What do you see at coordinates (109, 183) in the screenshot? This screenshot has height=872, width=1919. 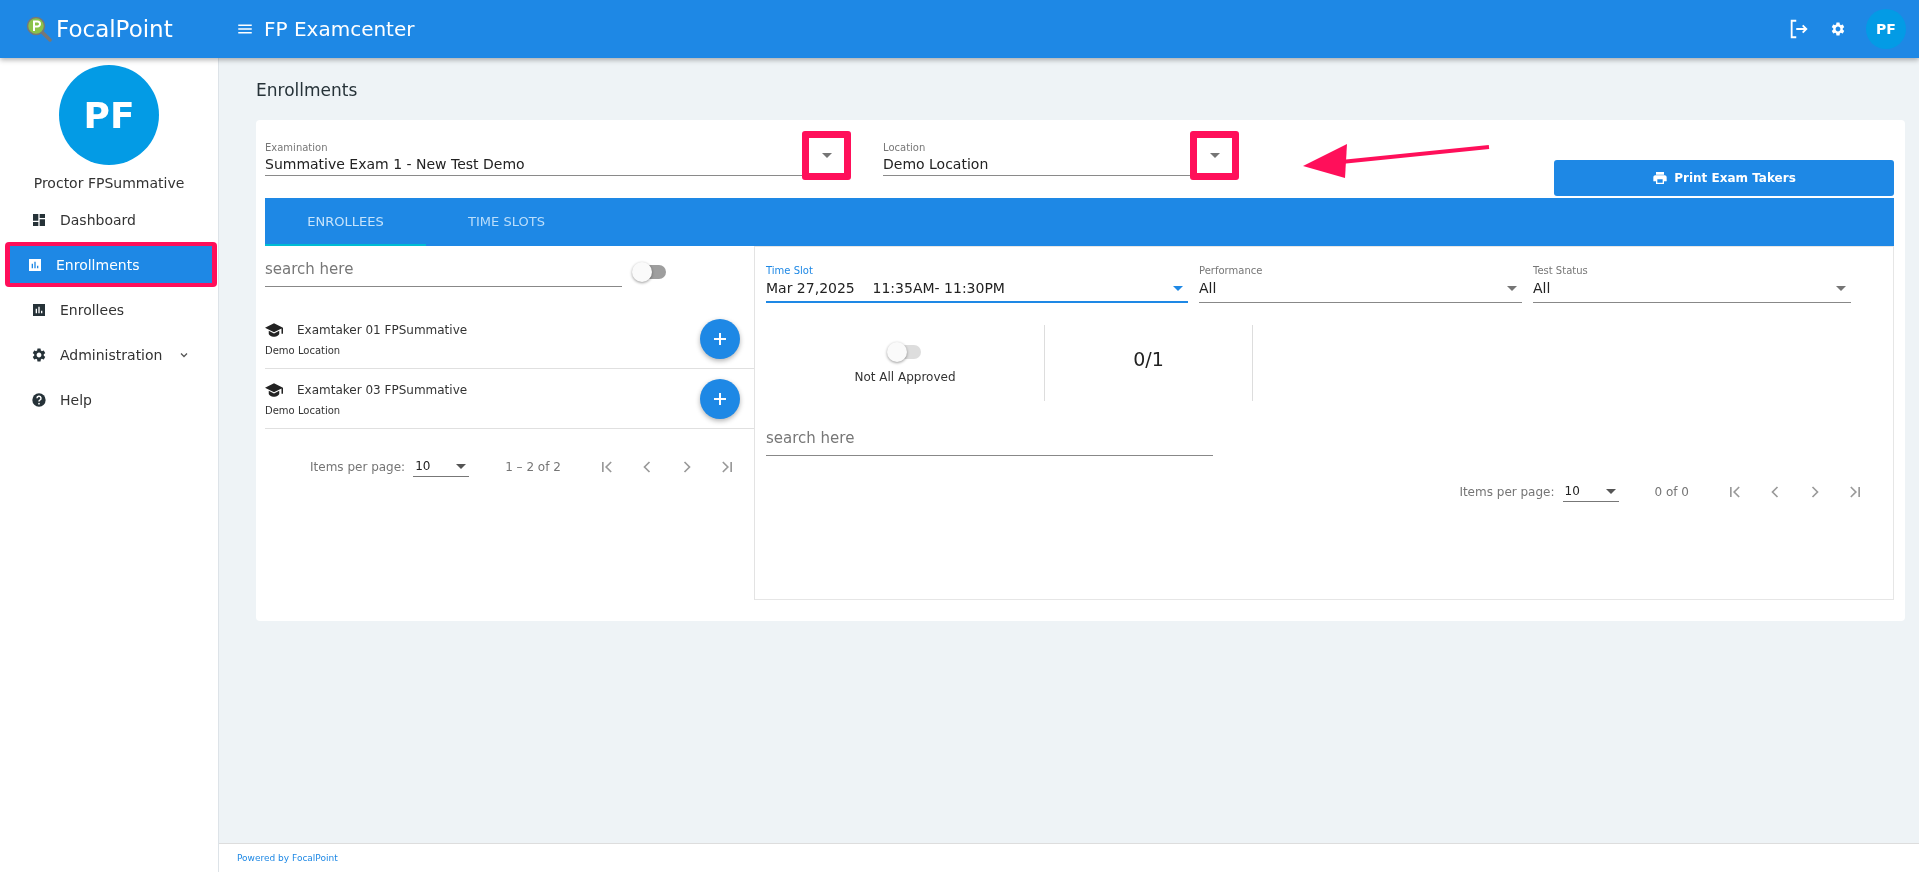 I see `user-name: Proctor FPSummative` at bounding box center [109, 183].